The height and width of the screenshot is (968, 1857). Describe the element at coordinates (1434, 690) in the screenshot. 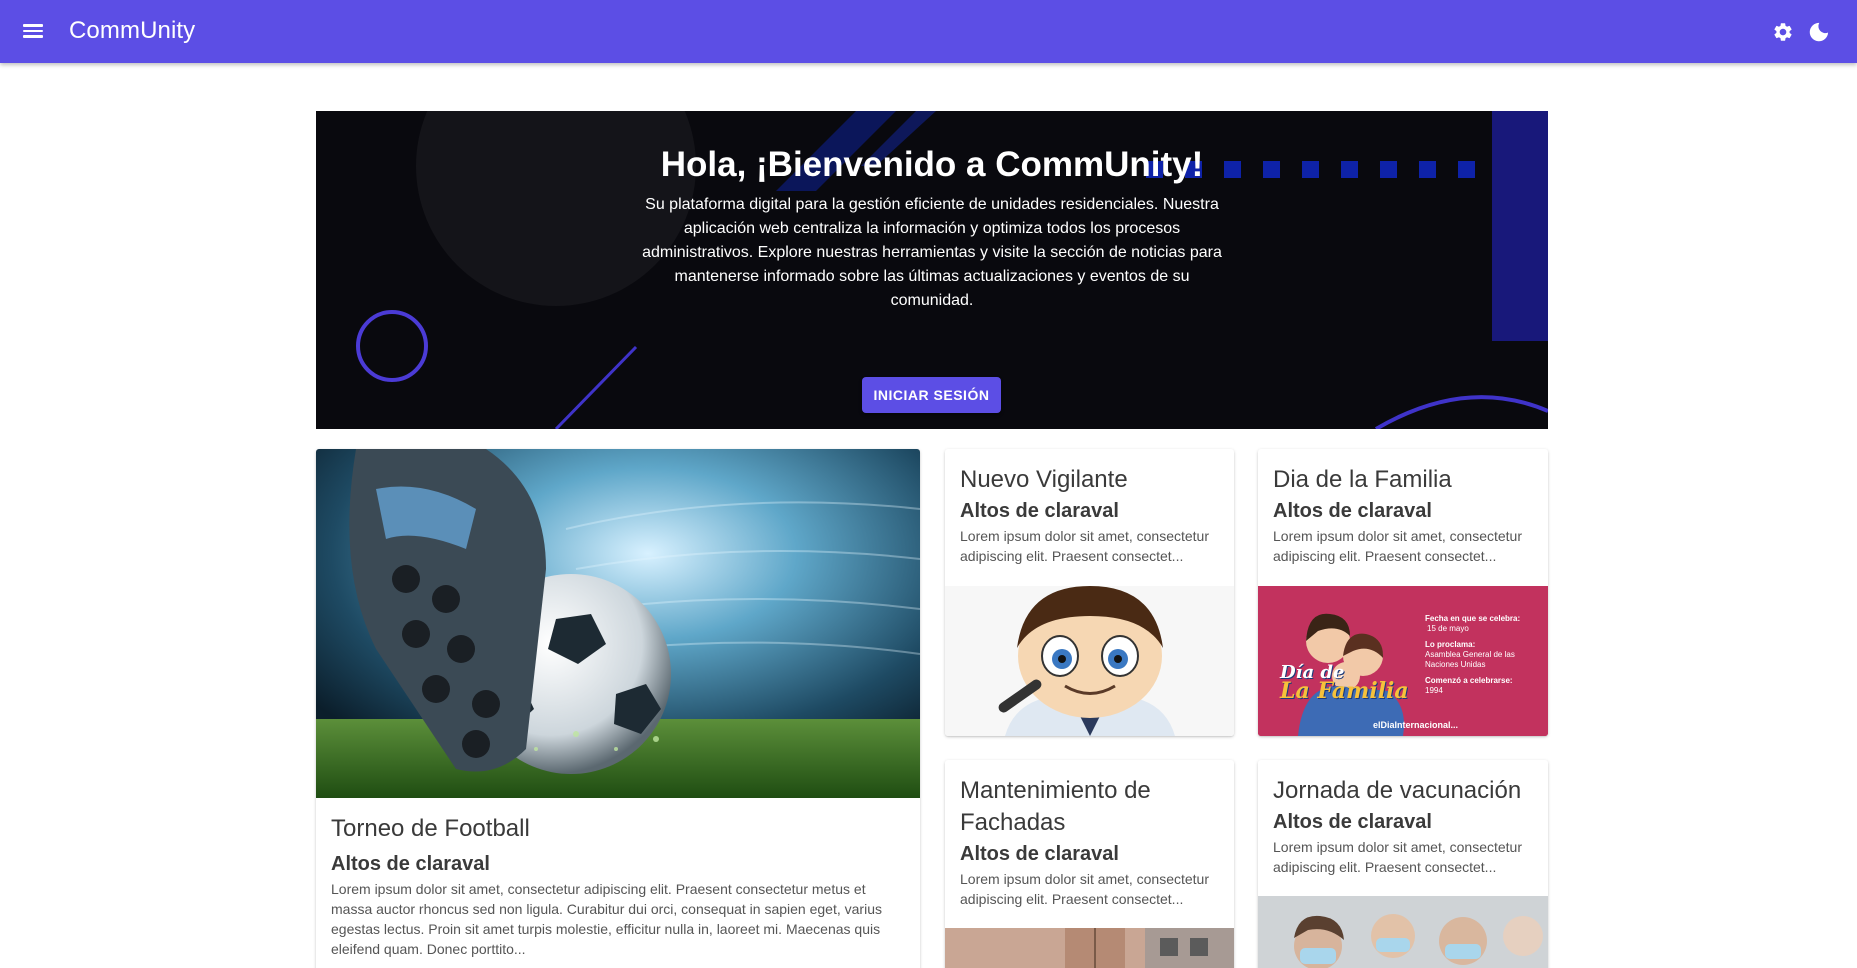

I see `family-day-comenzo-value: 1994` at that location.